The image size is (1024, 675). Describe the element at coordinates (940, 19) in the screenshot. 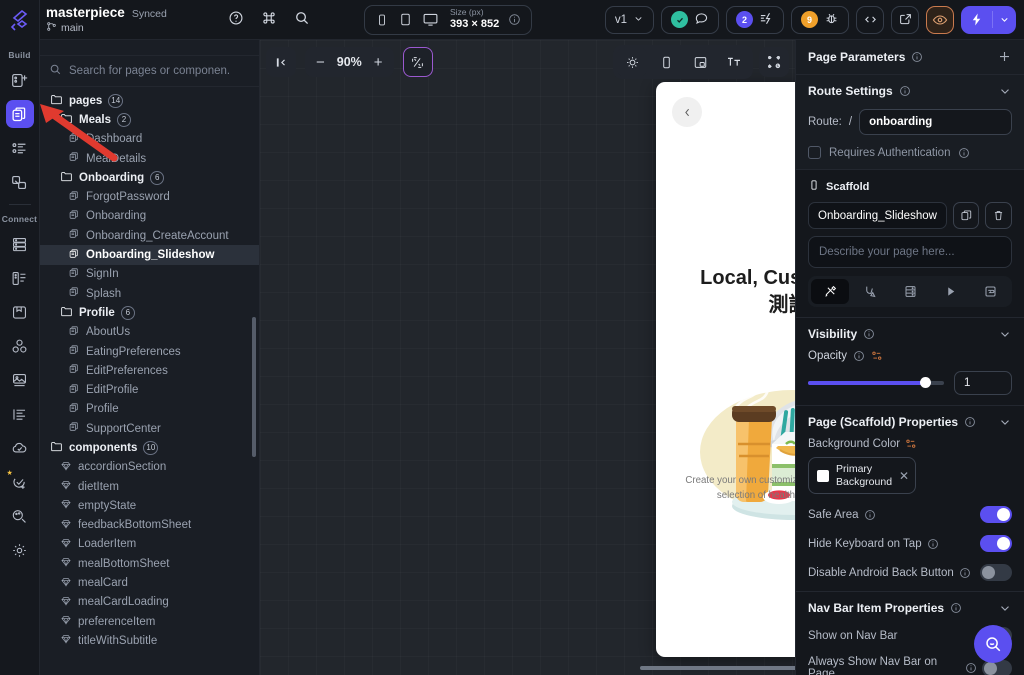

I see `preview-eye-icon` at that location.